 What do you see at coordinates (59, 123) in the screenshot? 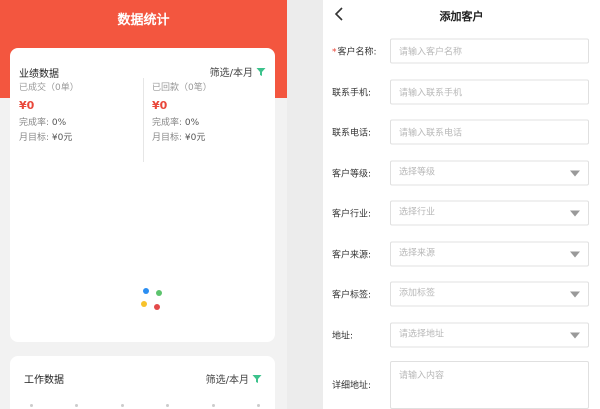
I see `deals-rate-value: 0%` at bounding box center [59, 123].